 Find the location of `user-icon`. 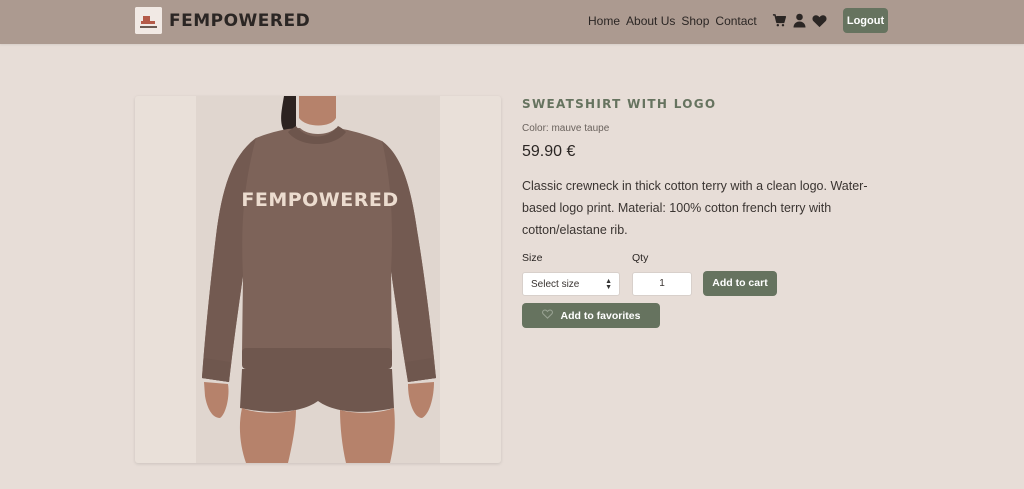

user-icon is located at coordinates (799, 20).